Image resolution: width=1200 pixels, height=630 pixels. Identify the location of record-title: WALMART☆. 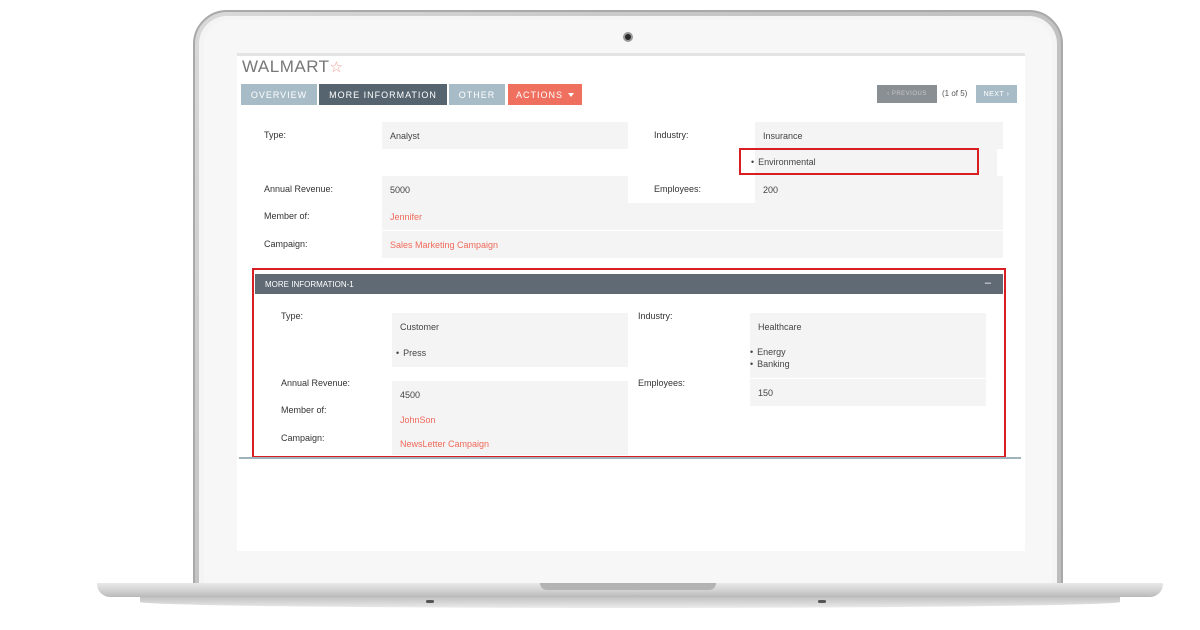
(293, 67).